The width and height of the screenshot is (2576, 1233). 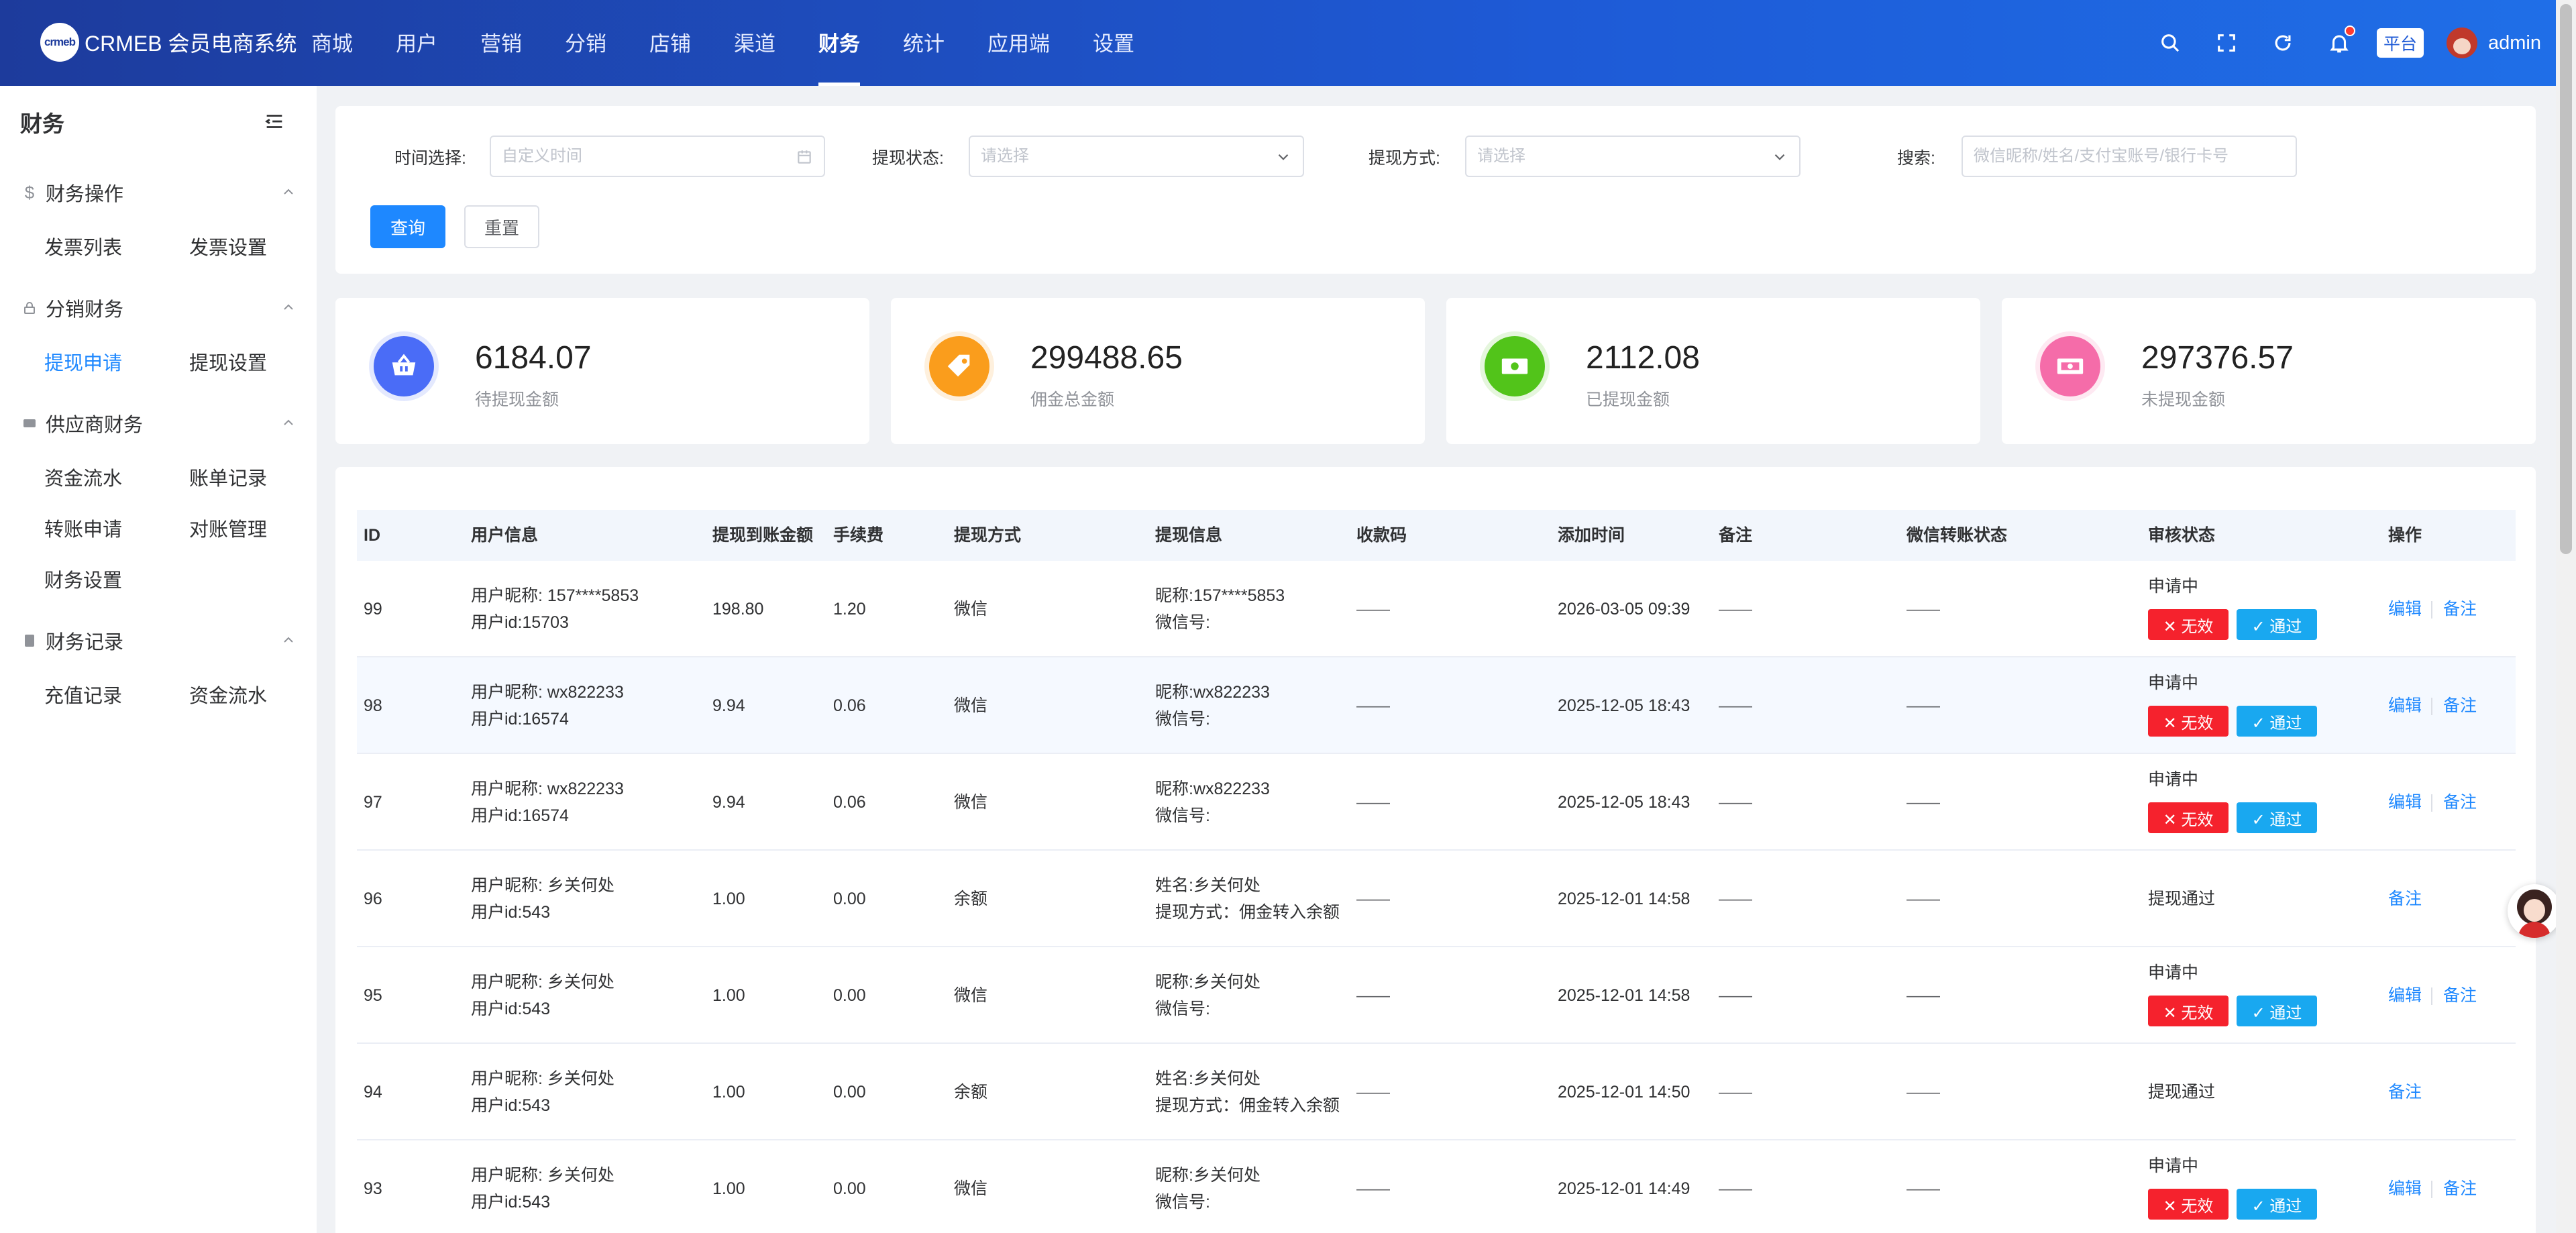 What do you see at coordinates (83, 246) in the screenshot?
I see `sidebar-item-invoice-list: 发票列表` at bounding box center [83, 246].